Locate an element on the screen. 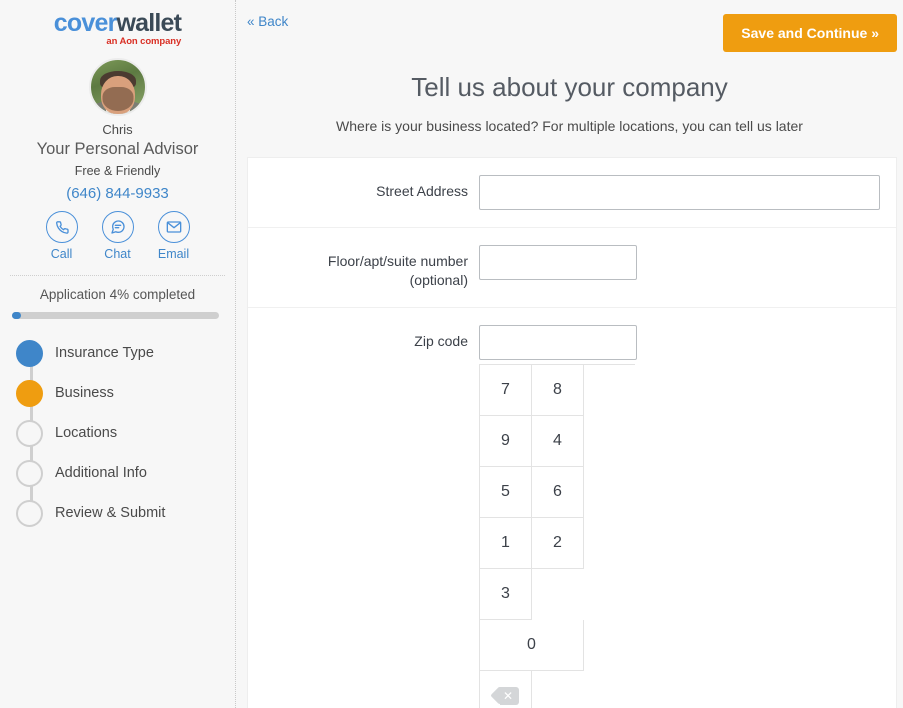  keypad-backspace-button: ✕ is located at coordinates (506, 689).